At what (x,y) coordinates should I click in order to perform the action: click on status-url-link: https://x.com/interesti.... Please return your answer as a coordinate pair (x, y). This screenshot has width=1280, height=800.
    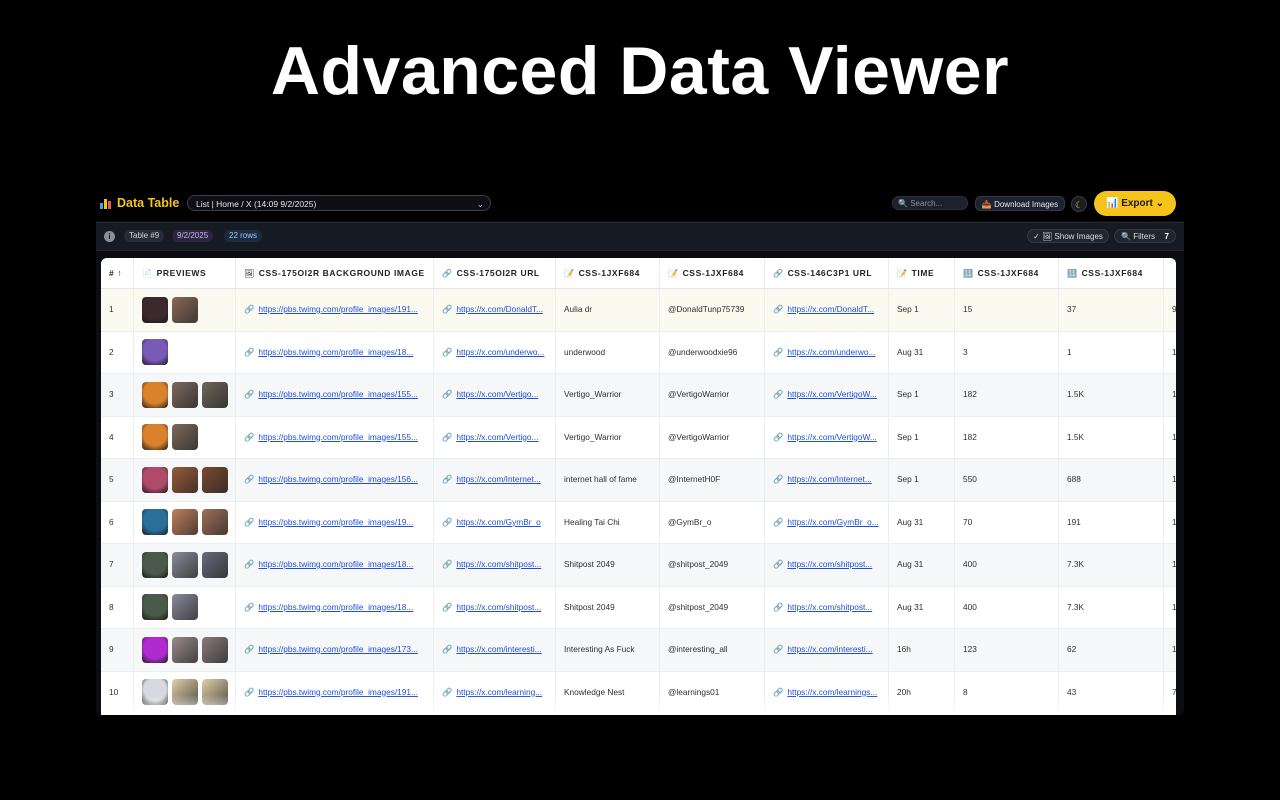
    Looking at the image, I should click on (829, 649).